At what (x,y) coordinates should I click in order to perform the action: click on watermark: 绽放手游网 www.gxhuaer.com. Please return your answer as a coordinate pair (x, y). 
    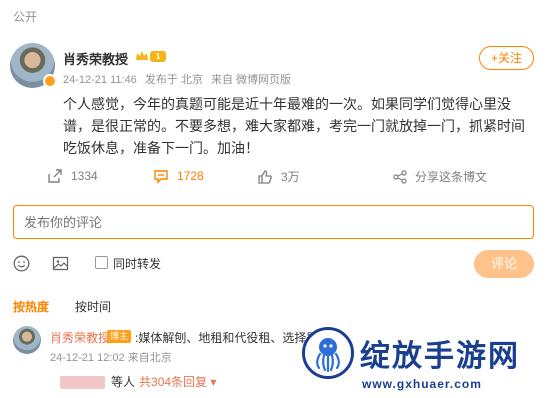
    Looking at the image, I should click on (424, 362).